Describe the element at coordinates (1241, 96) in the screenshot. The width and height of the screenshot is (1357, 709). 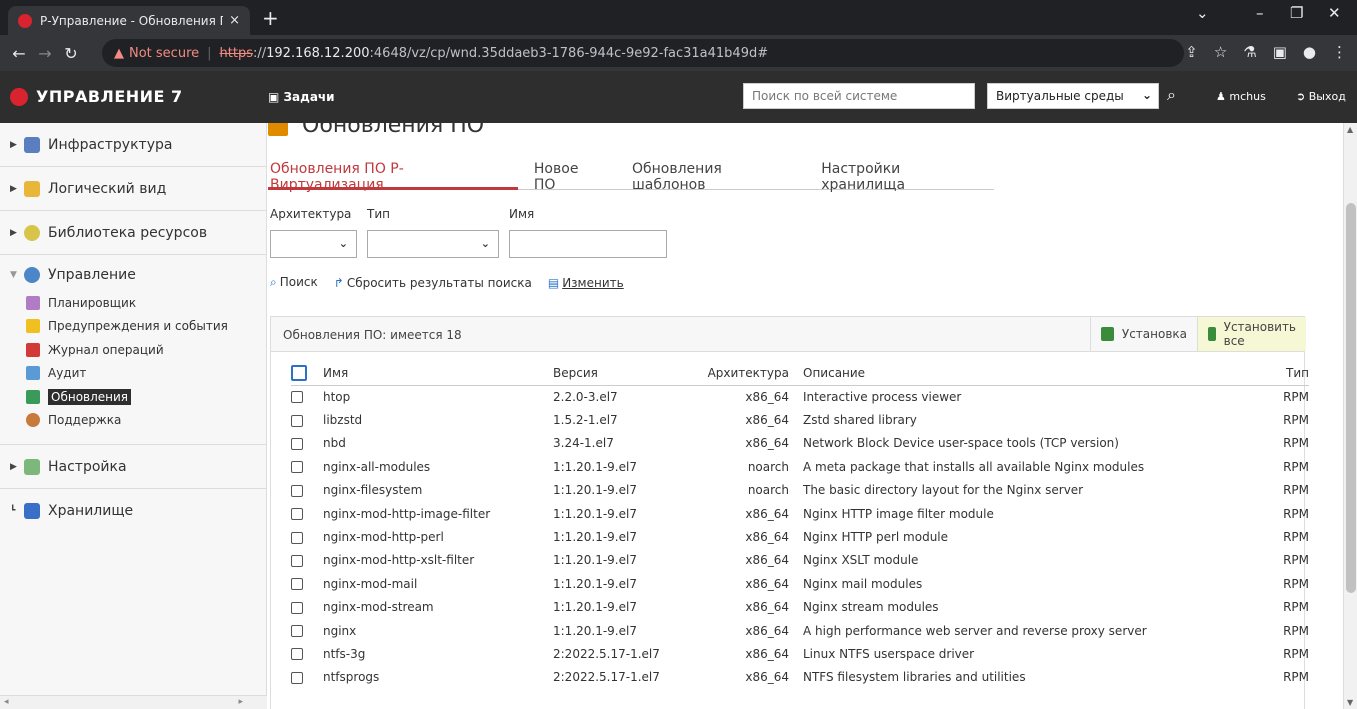
I see `user-menu: ♟ mchus` at that location.